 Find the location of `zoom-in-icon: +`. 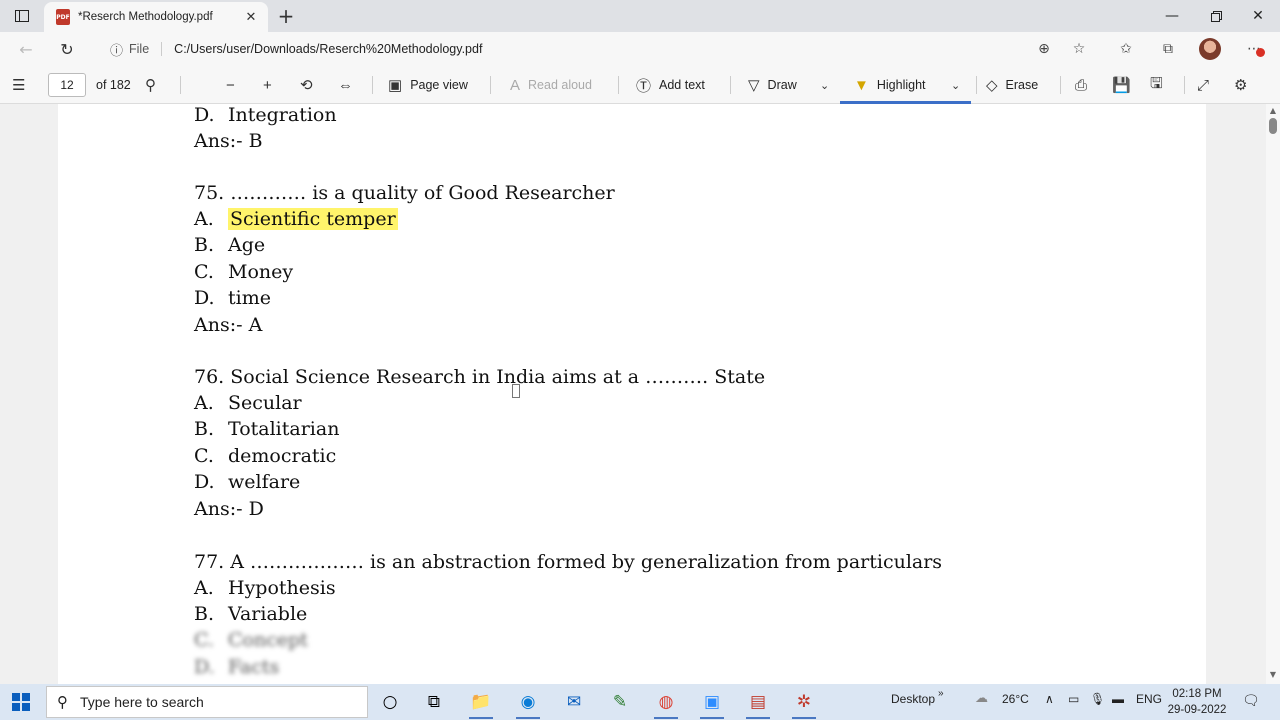

zoom-in-icon: + is located at coordinates (271, 85).